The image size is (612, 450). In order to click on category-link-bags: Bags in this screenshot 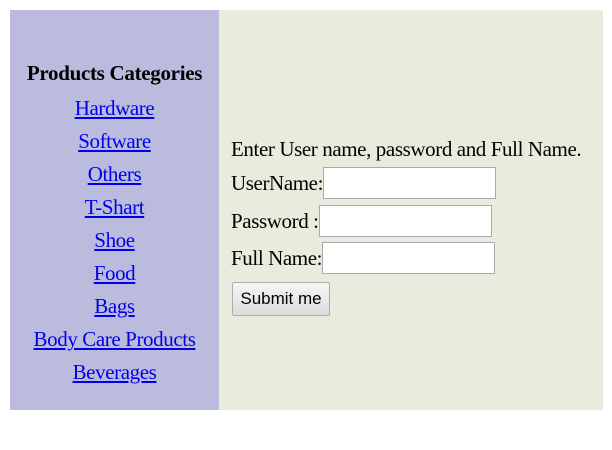, I will do `click(114, 306)`.